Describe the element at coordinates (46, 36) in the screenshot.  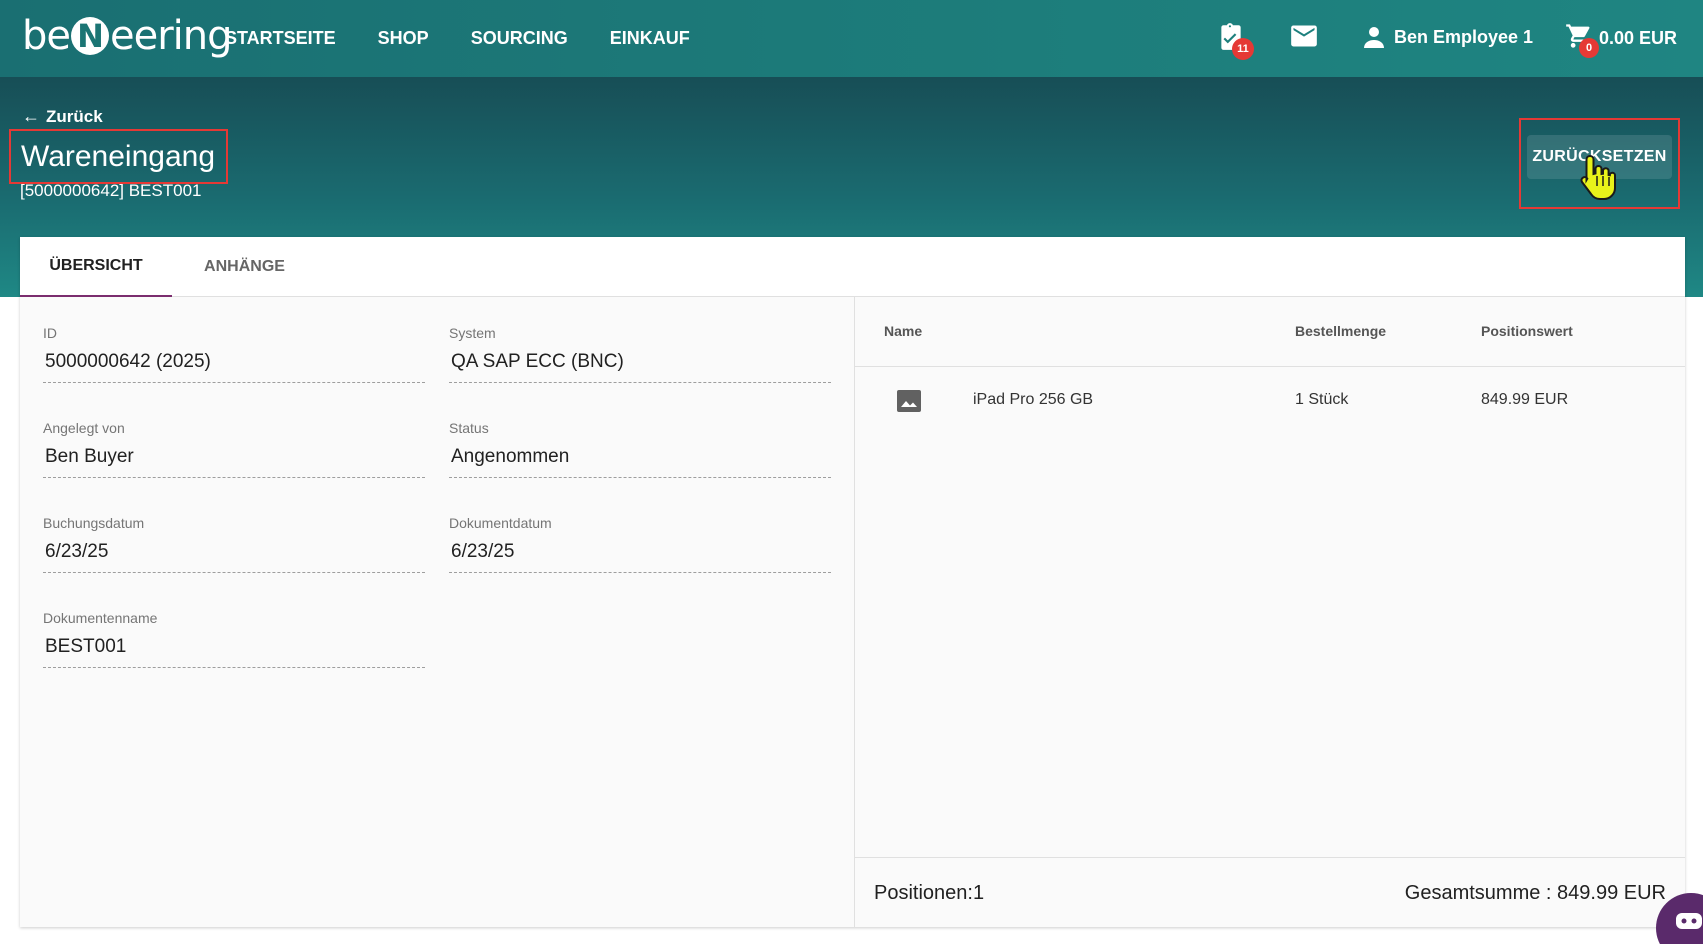
I see `logo-text-pre: be` at that location.